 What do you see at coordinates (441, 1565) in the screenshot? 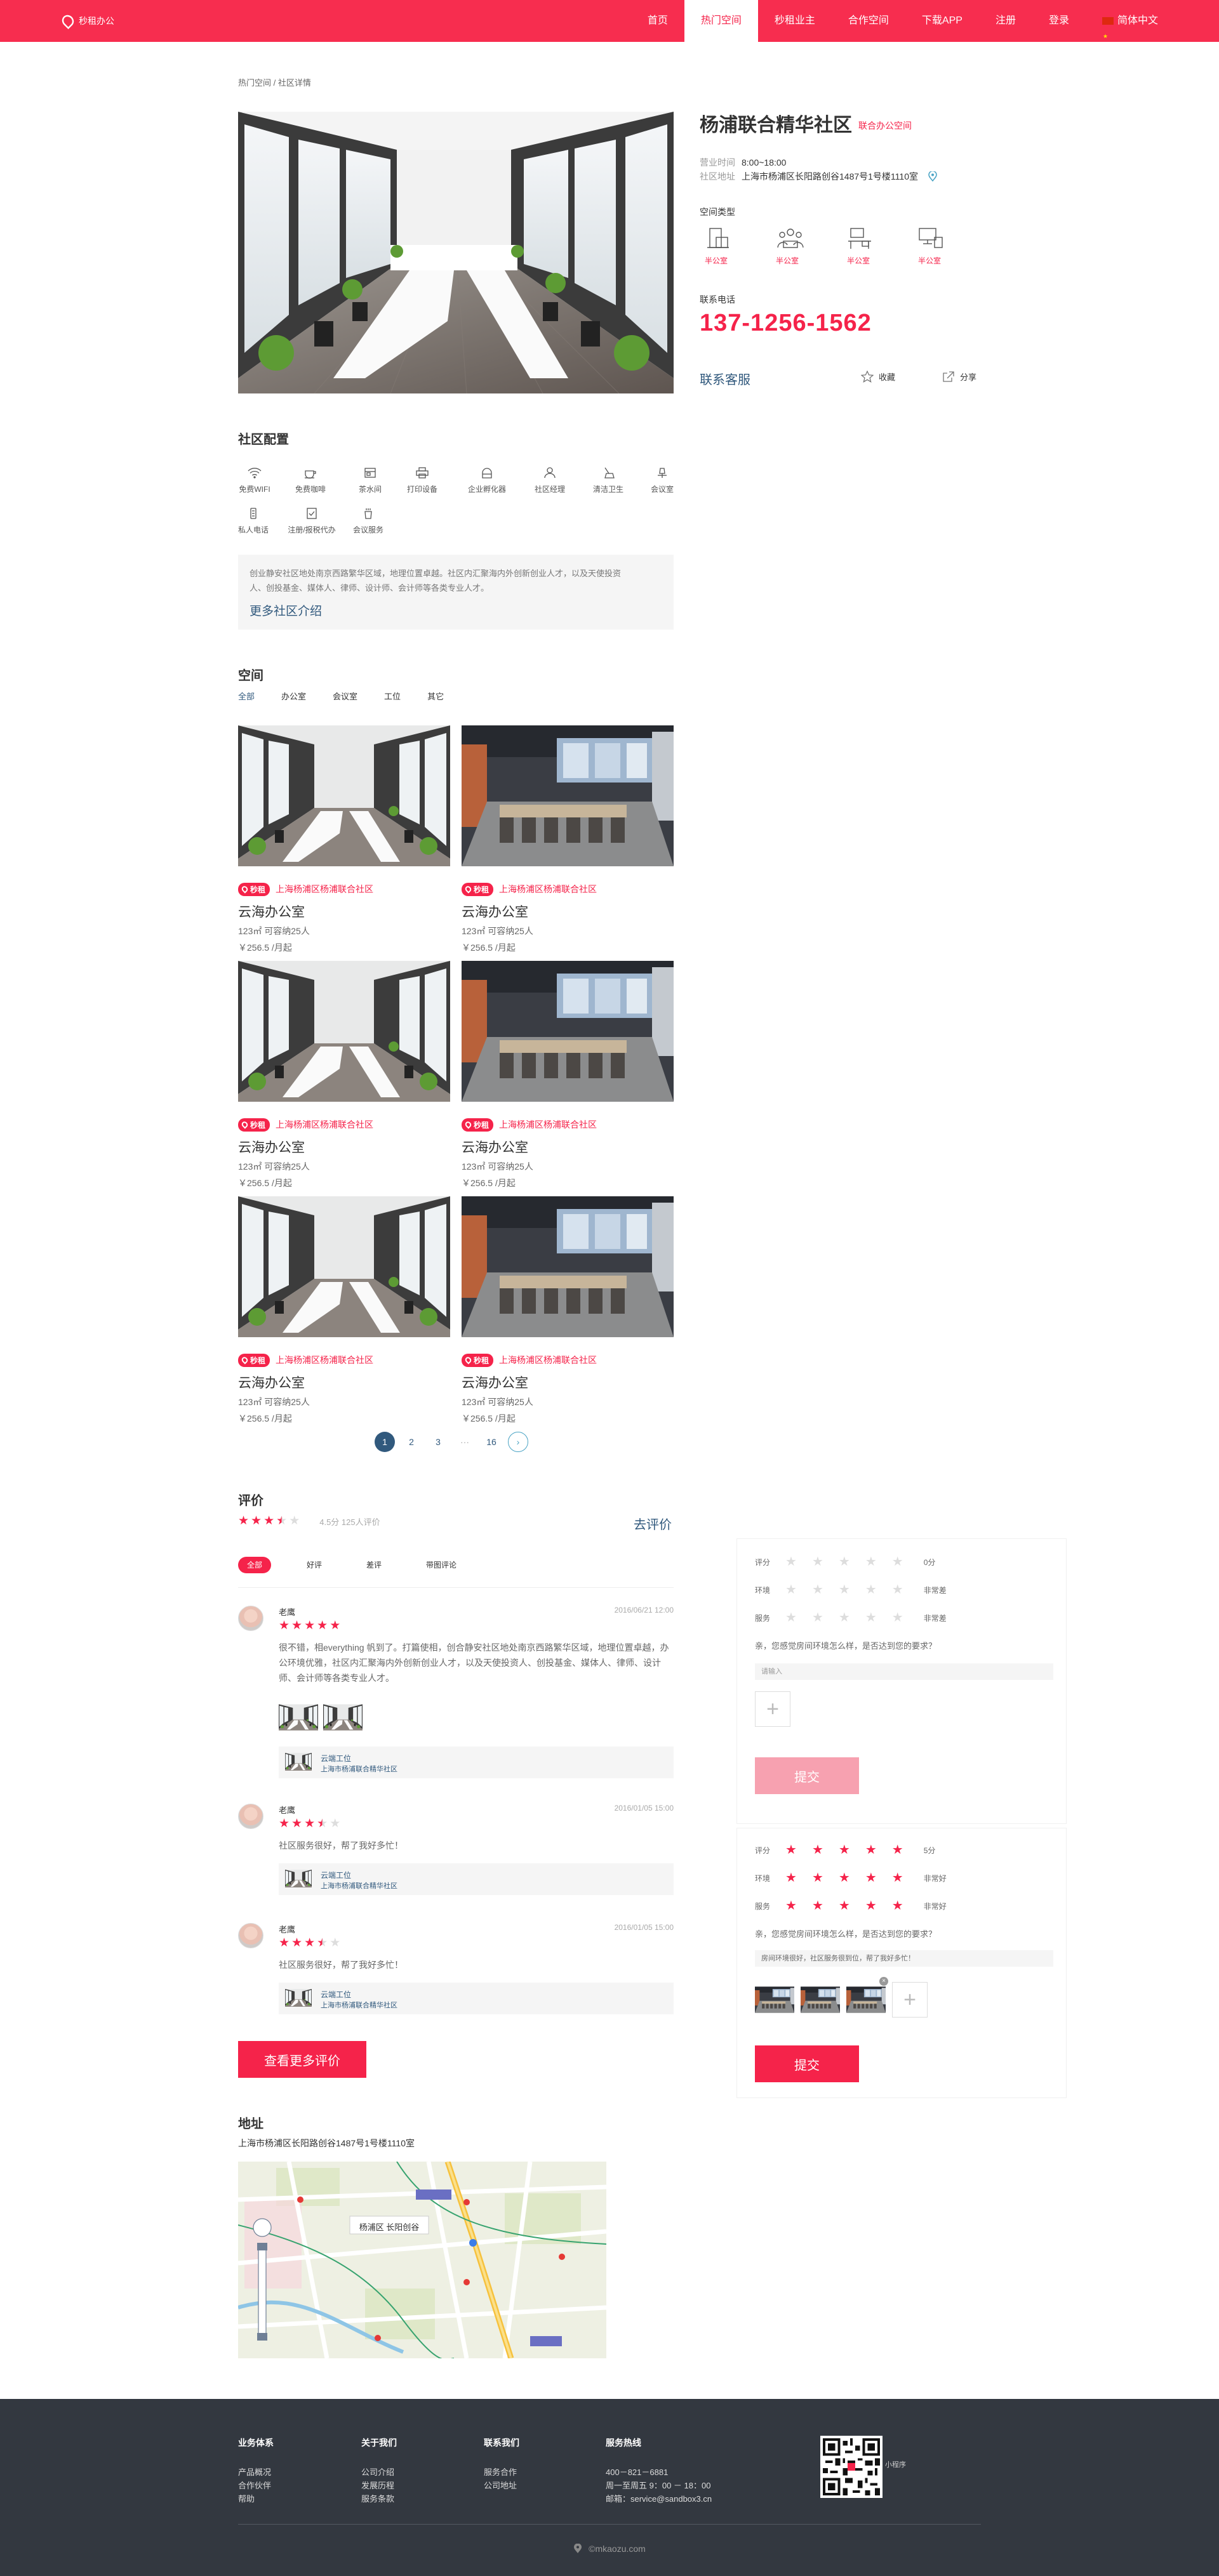
I see `review-tab-with-photo: 带图评论` at bounding box center [441, 1565].